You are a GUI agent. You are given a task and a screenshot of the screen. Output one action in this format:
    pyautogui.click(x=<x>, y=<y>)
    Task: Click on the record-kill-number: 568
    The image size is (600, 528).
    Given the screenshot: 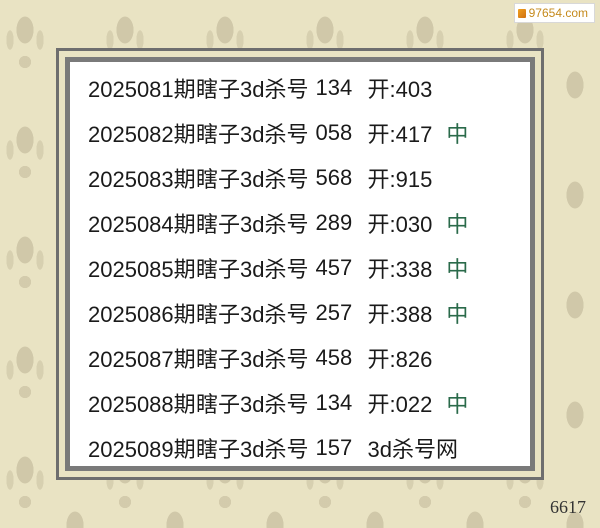 What is the action you would take?
    pyautogui.click(x=334, y=177)
    